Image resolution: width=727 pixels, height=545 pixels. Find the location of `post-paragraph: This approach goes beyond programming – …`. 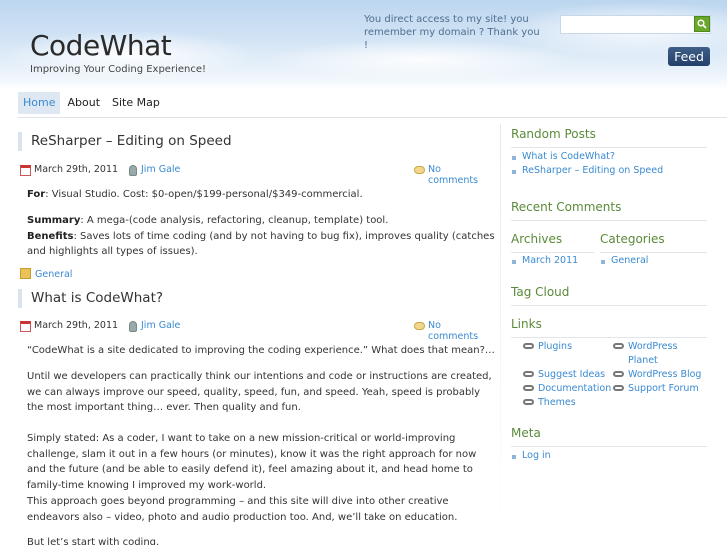

post-paragraph: This approach goes beyond programming – … is located at coordinates (242, 509).